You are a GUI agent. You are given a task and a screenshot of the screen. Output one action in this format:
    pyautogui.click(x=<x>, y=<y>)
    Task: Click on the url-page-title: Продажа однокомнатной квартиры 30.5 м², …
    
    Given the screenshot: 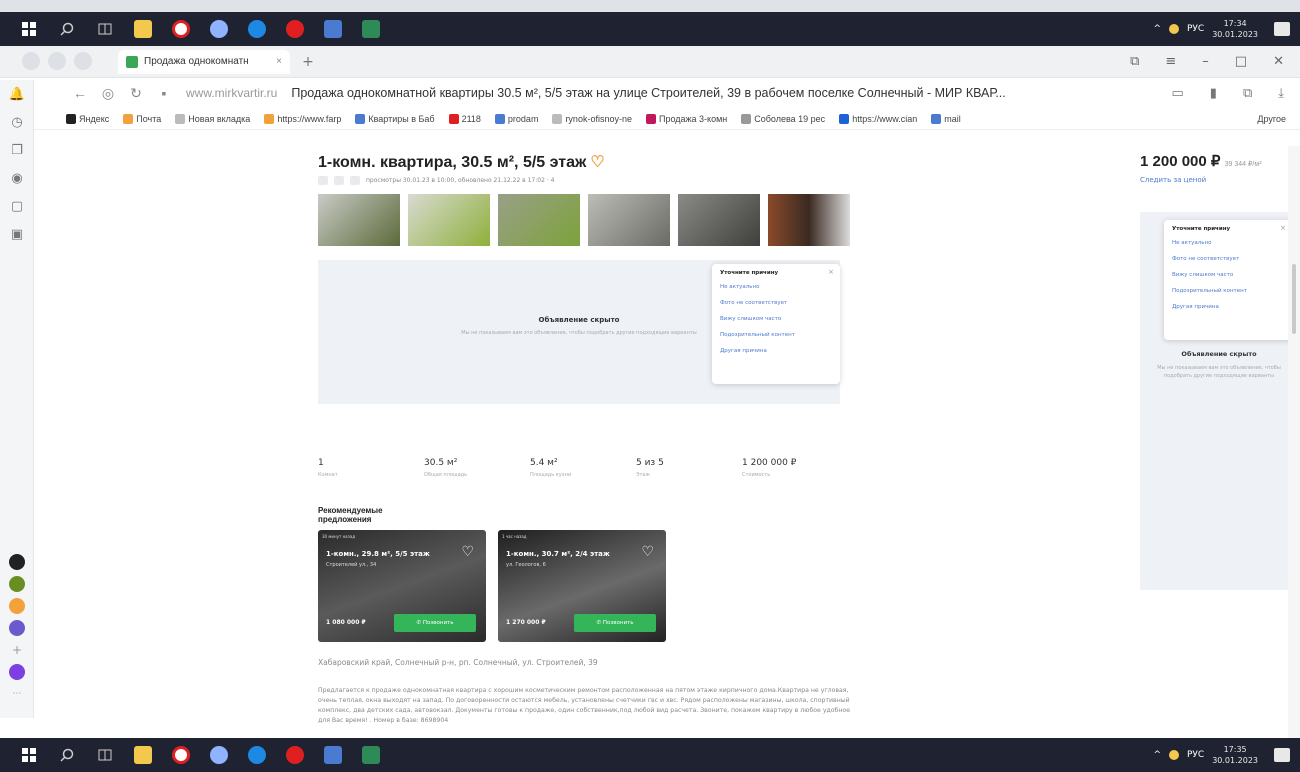 What is the action you would take?
    pyautogui.click(x=691, y=93)
    